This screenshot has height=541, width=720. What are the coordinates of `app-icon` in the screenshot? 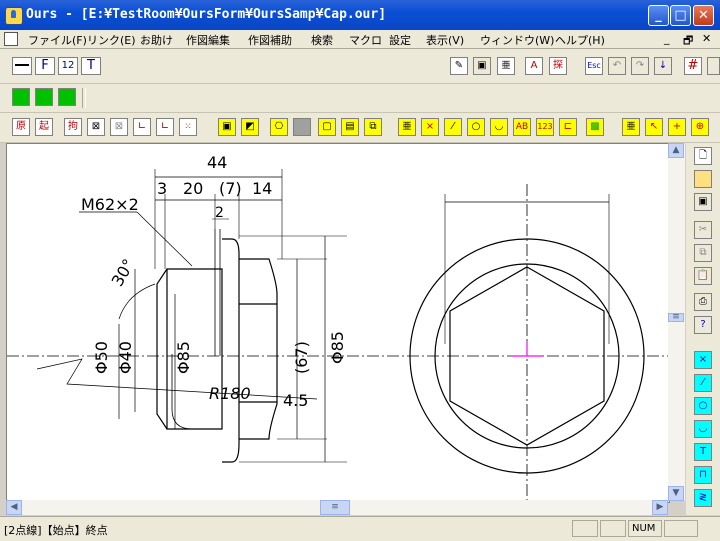 It's located at (14, 16).